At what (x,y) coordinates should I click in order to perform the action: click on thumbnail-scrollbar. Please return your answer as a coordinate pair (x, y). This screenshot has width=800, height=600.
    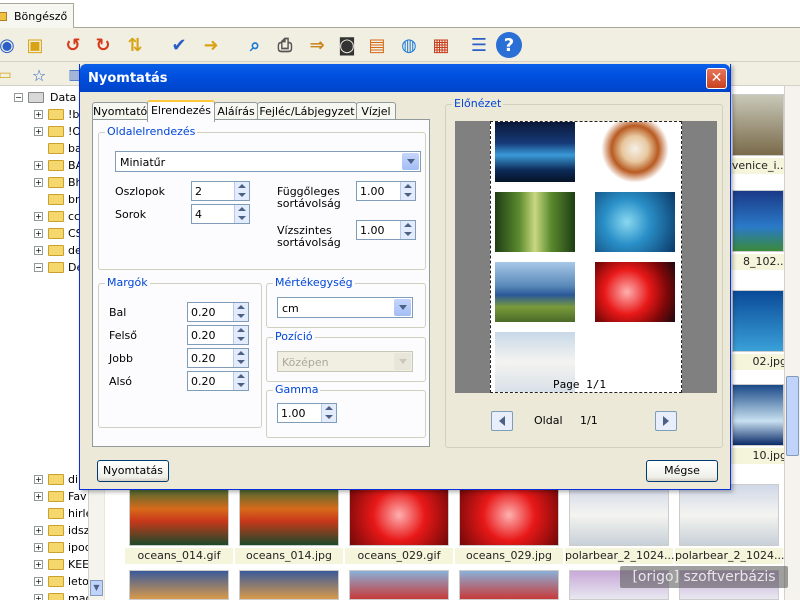
    Looking at the image, I should click on (792, 343).